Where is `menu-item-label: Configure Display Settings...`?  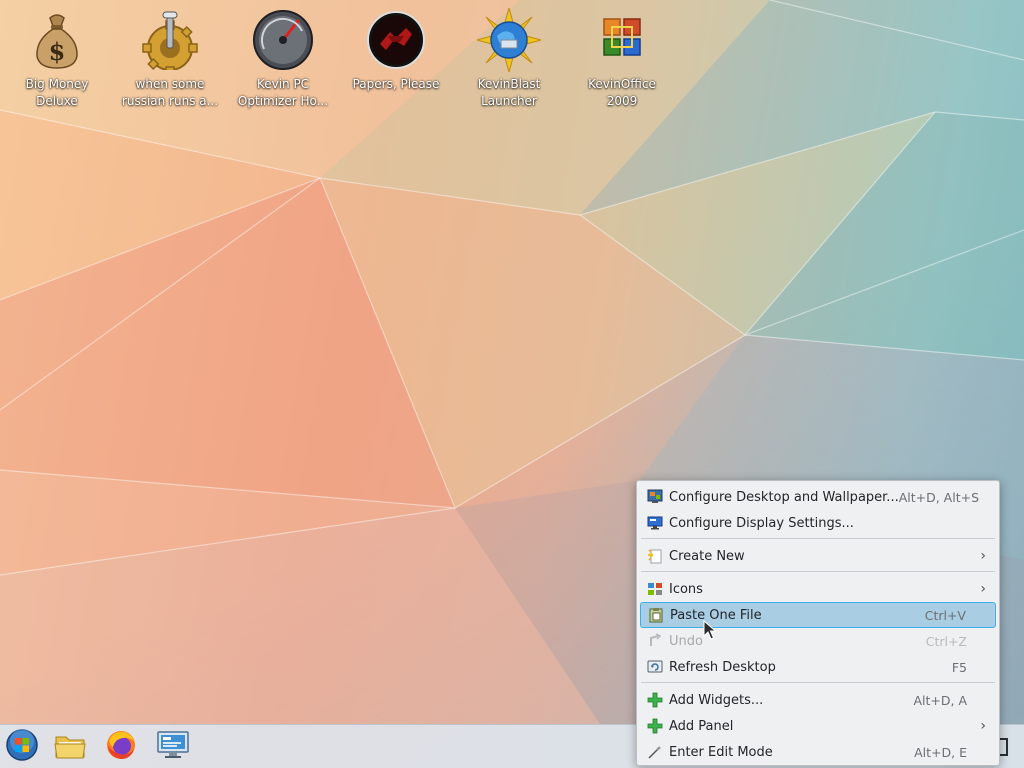 menu-item-label: Configure Display Settings... is located at coordinates (761, 523).